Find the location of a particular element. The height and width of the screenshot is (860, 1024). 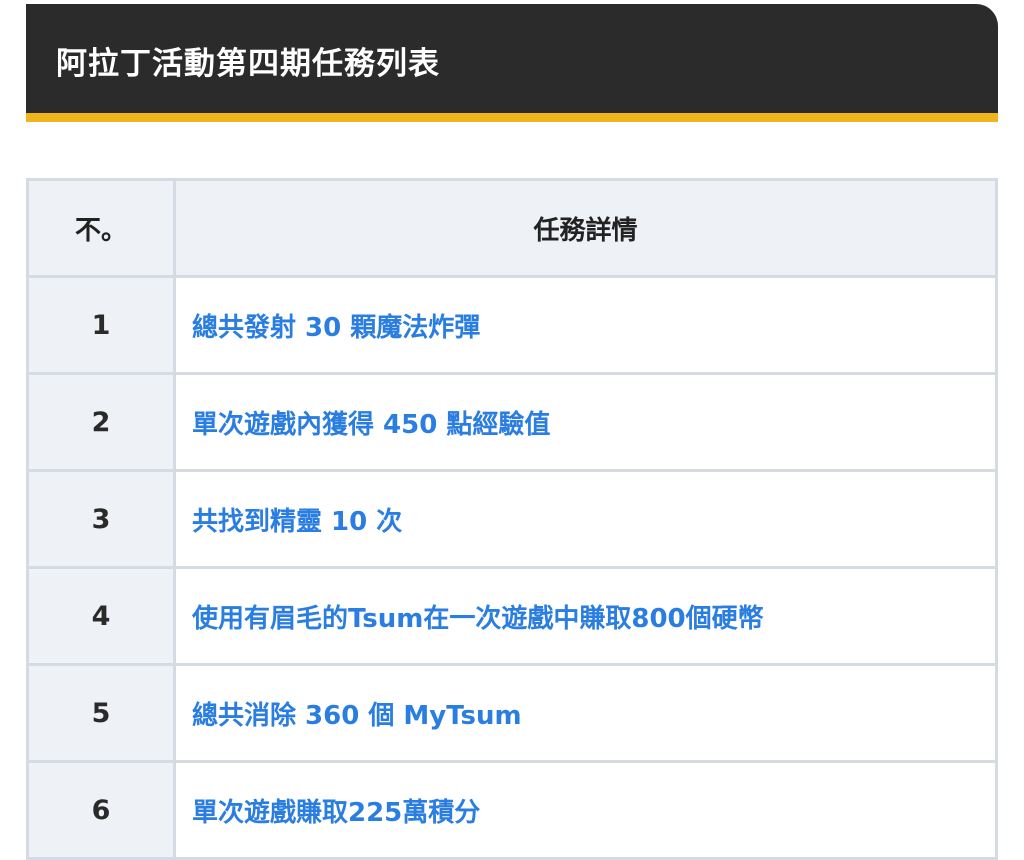

table-header-row: 不。 任務詳情 is located at coordinates (512, 228).